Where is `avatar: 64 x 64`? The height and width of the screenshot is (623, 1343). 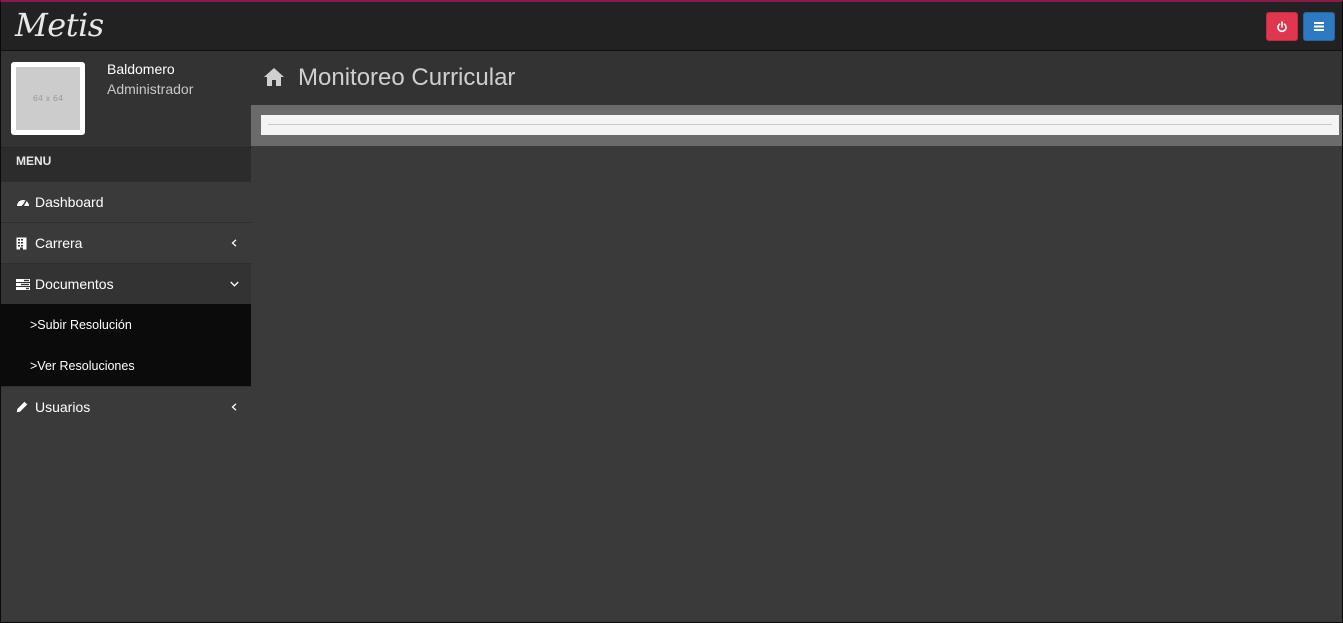
avatar: 64 x 64 is located at coordinates (48, 98).